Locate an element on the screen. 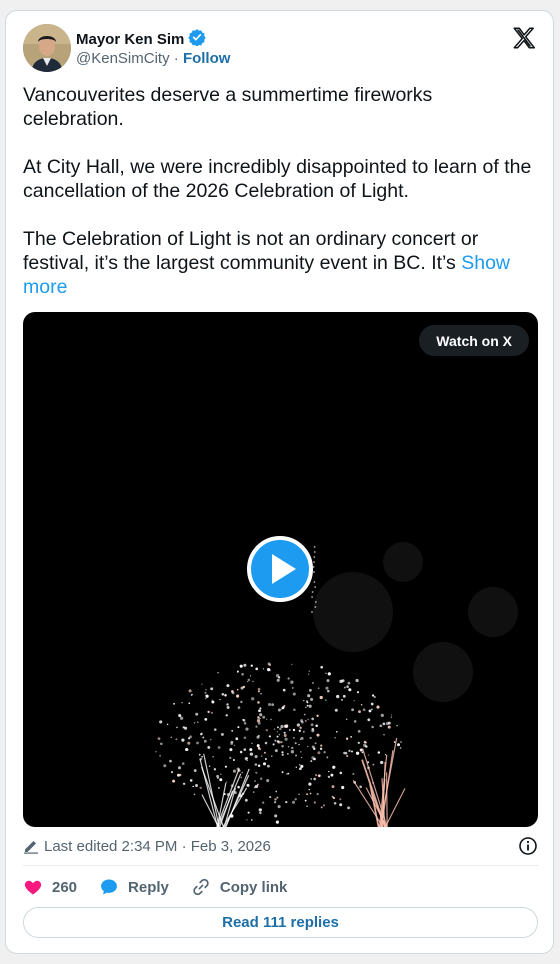 The image size is (560, 964). copy-link-button: Copy link is located at coordinates (239, 887).